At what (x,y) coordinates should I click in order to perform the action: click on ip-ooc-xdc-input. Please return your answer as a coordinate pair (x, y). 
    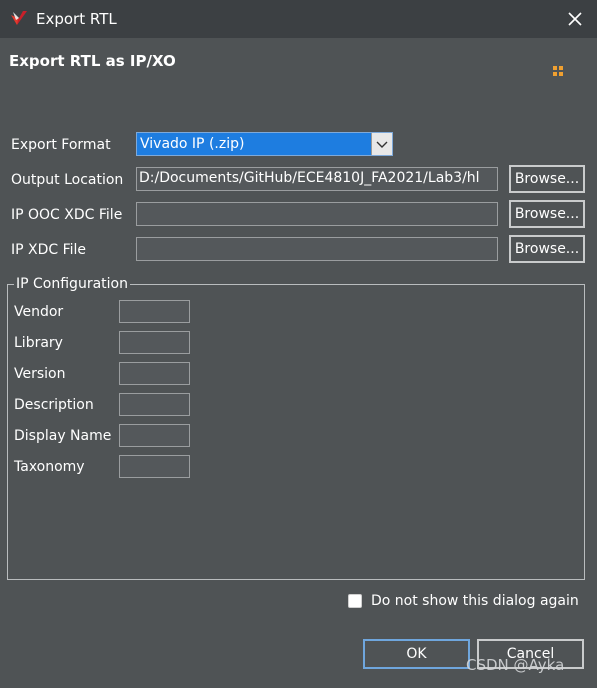
    Looking at the image, I should click on (317, 214).